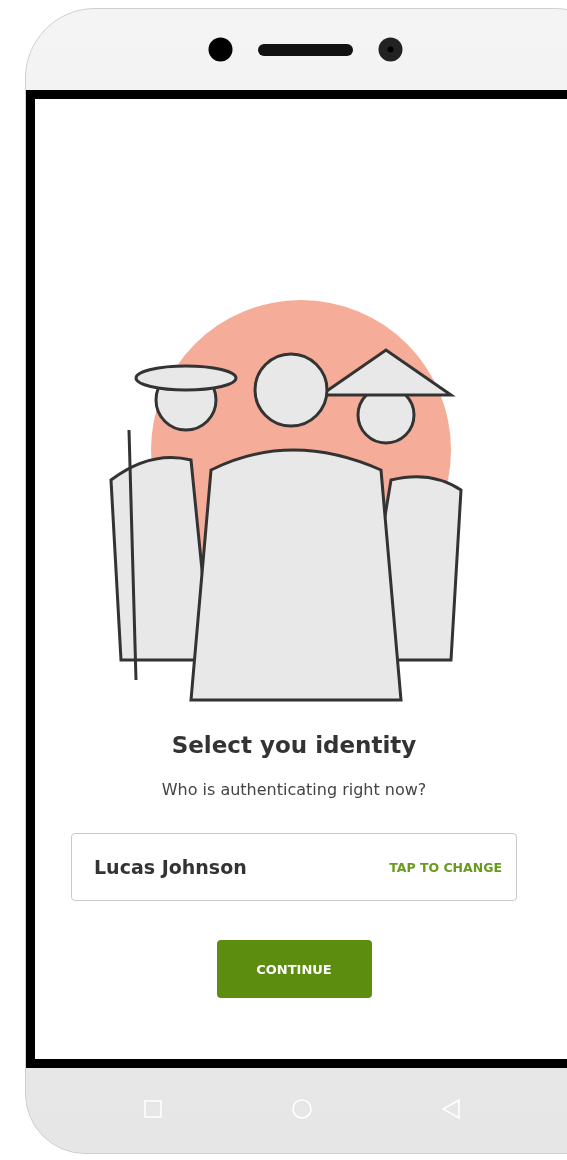 This screenshot has height=1160, width=567. I want to click on camera-icon, so click(390, 49).